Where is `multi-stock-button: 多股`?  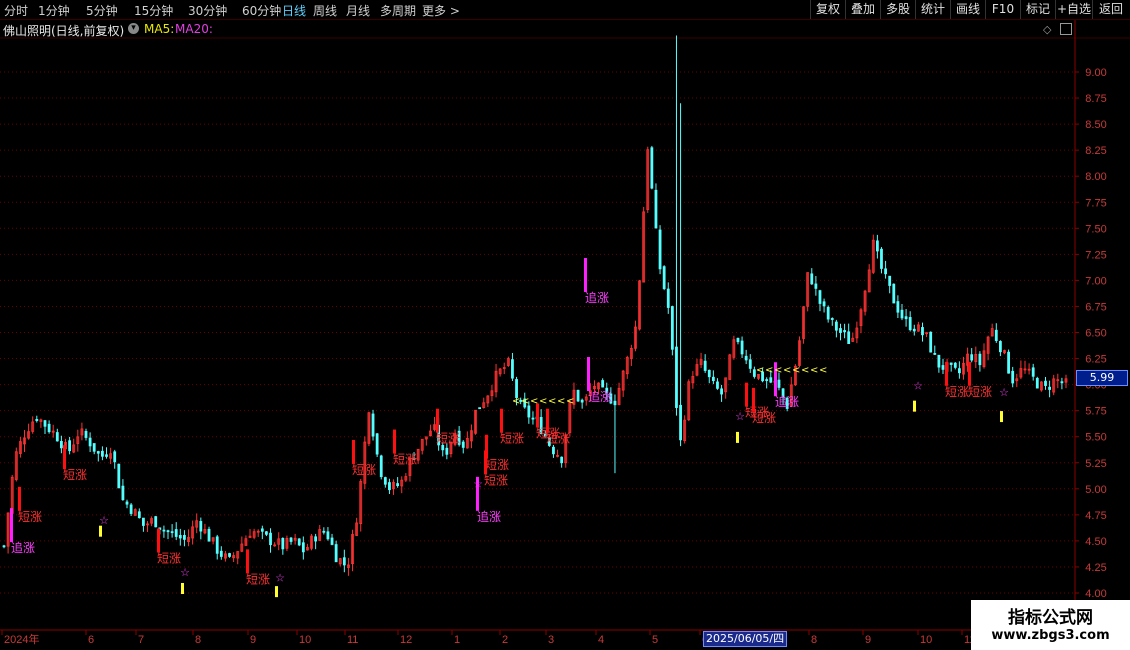 multi-stock-button: 多股 is located at coordinates (897, 9).